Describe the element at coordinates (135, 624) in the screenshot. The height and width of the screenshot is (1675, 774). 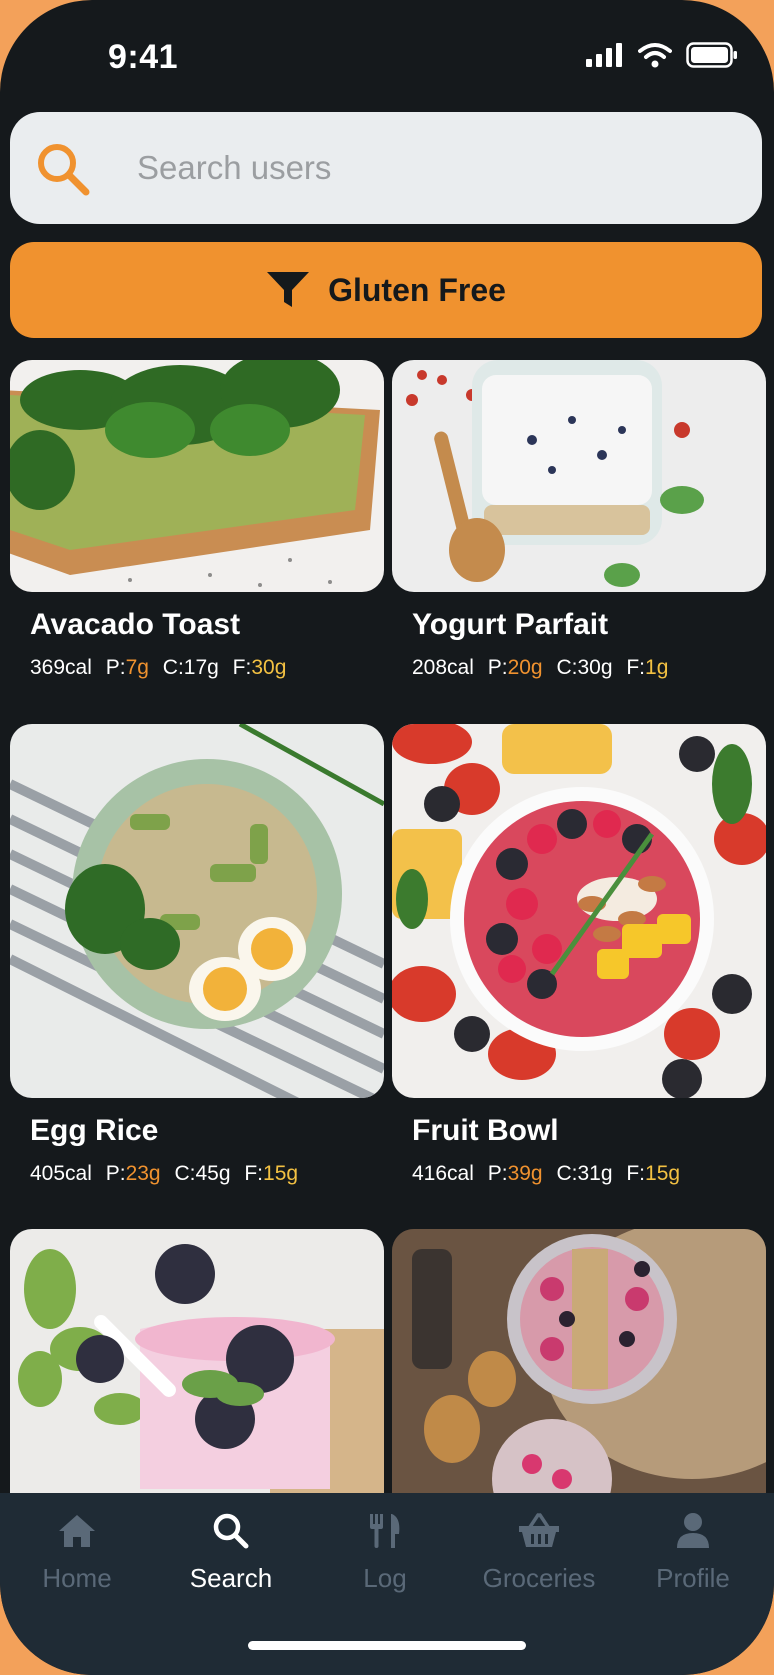
I see `recipe-title: Avacado Toast` at that location.